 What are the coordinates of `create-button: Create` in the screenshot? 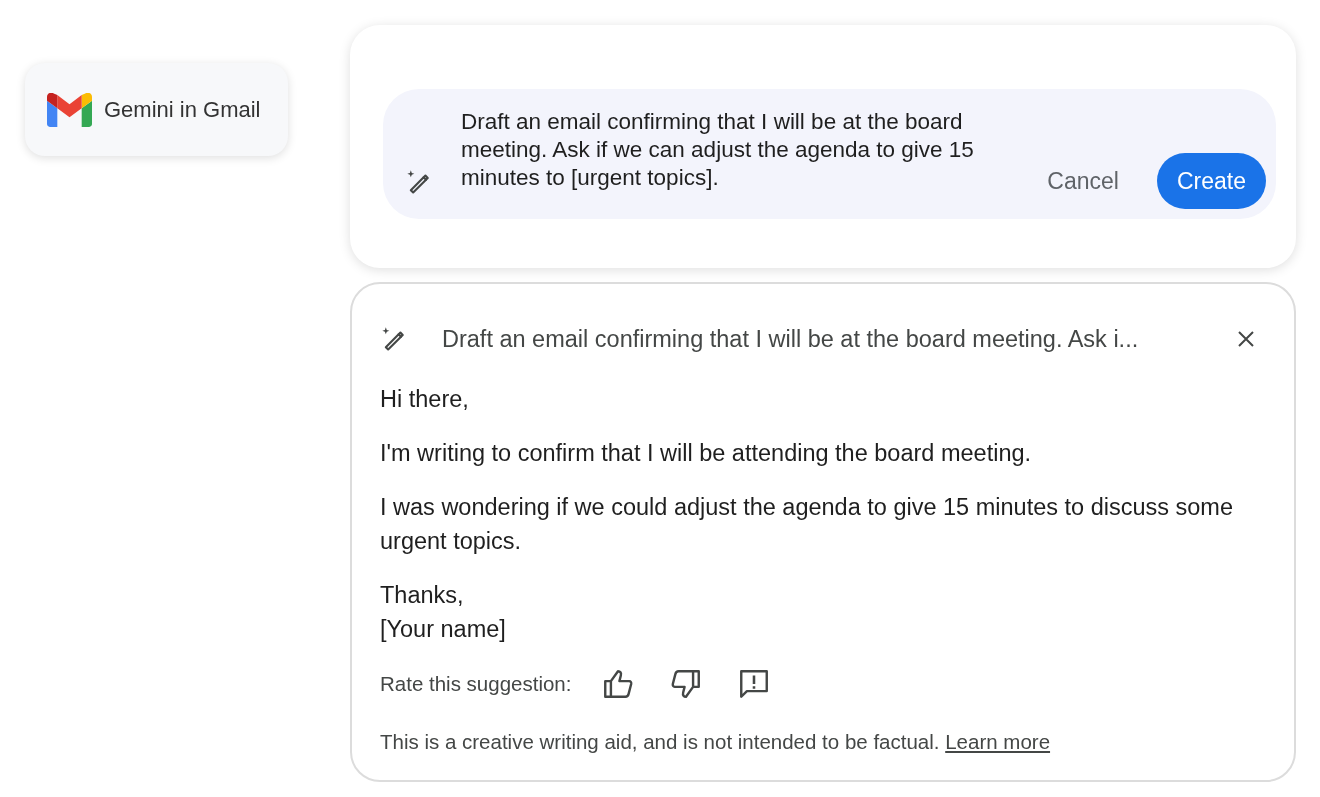 It's located at (1211, 181).